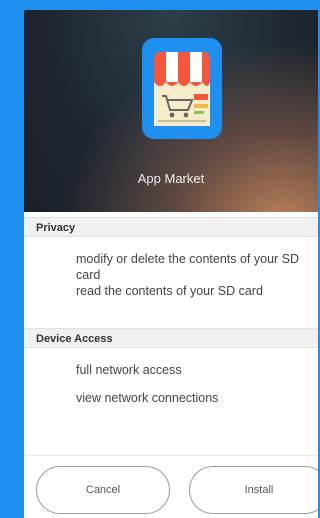 The image size is (320, 518). What do you see at coordinates (188, 259) in the screenshot?
I see `permission-item: modify or delete the contents of your SD` at bounding box center [188, 259].